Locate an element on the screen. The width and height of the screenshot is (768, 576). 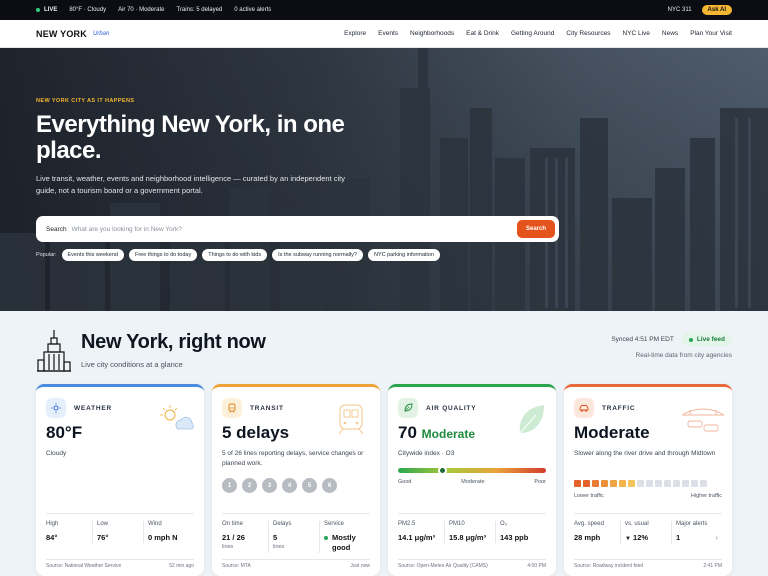
popular-label: Popular: is located at coordinates (46, 255).